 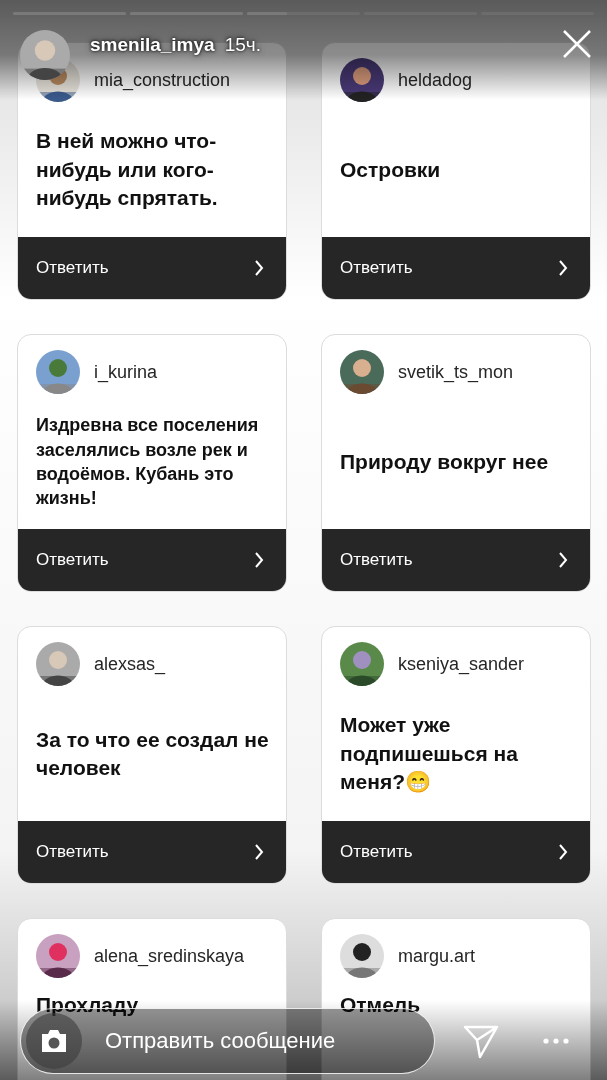 I want to click on answer-text: Может уже подпишешься на меня?😁, so click(x=429, y=754).